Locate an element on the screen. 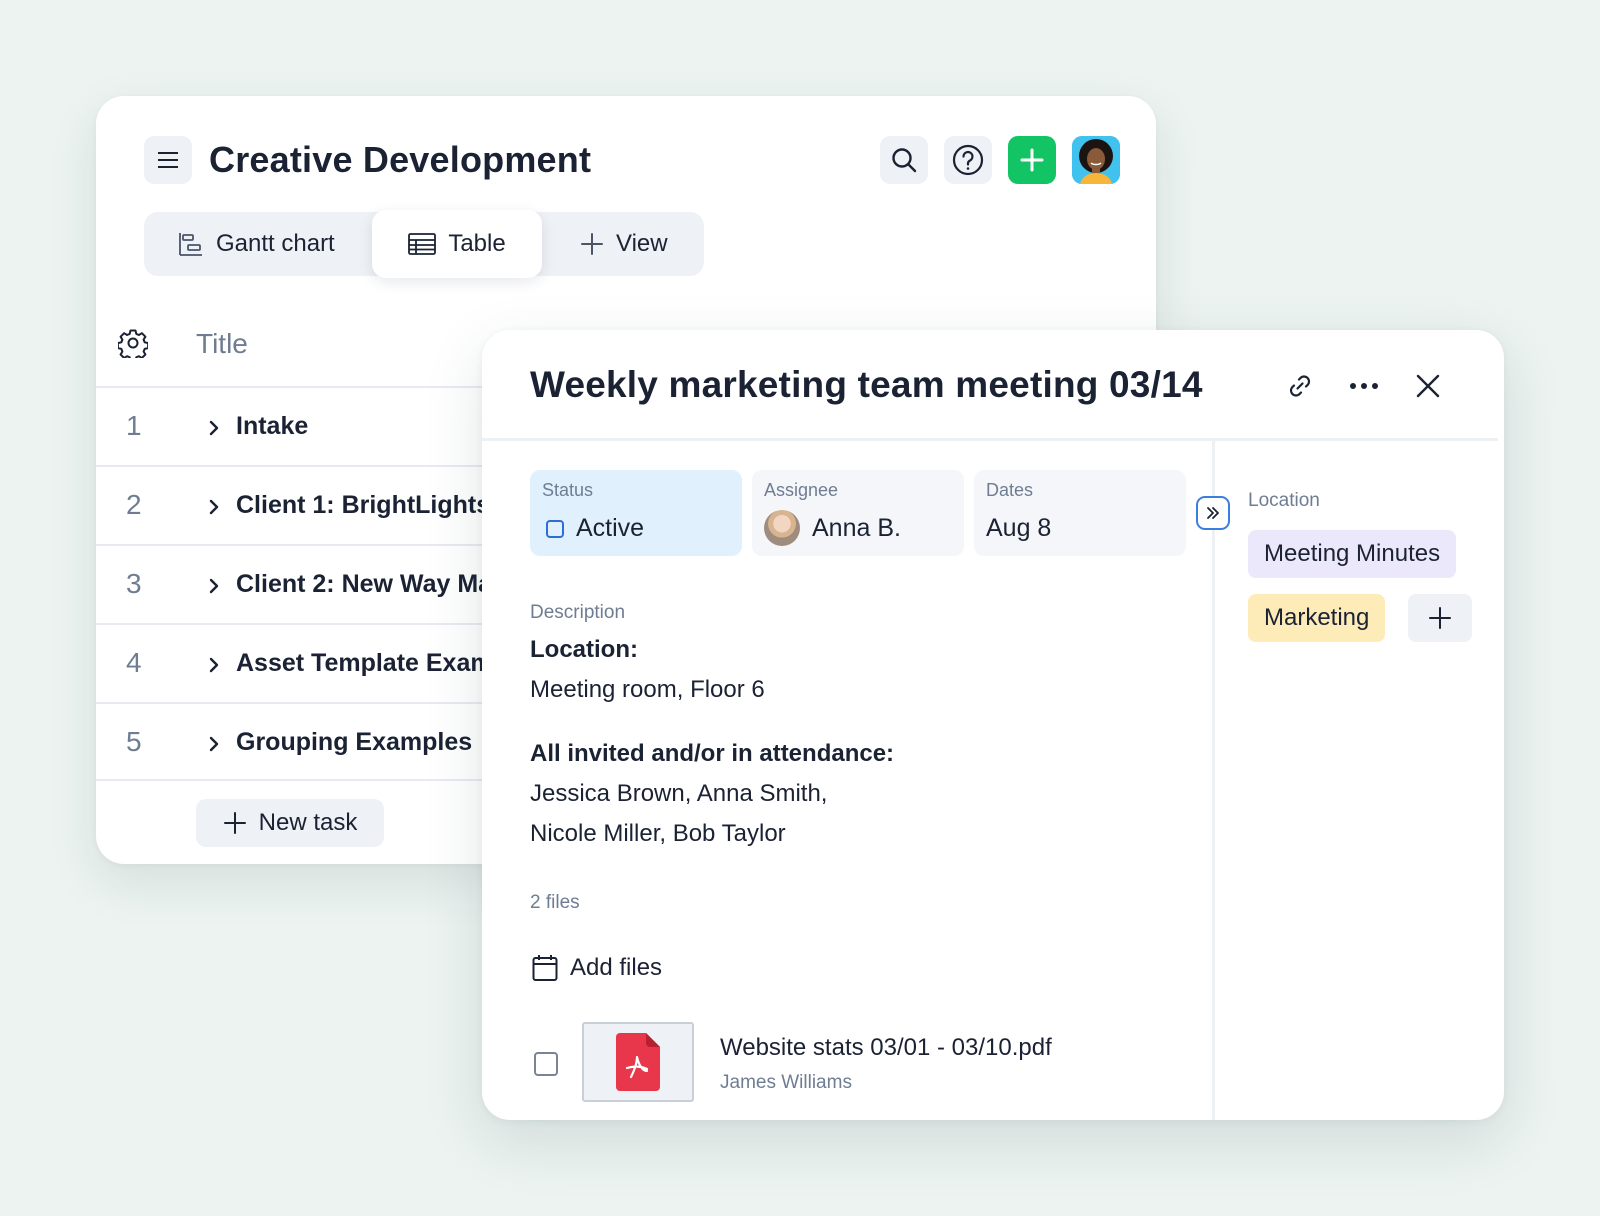  row-number: 4 is located at coordinates (134, 662).